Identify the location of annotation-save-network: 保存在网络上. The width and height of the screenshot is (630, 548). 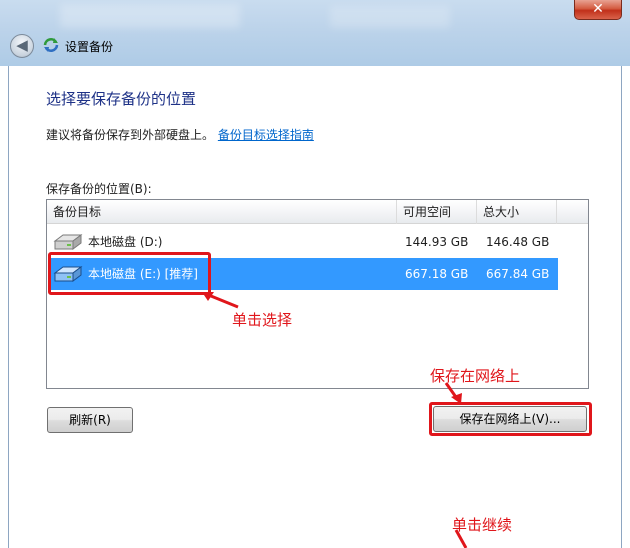
(475, 376).